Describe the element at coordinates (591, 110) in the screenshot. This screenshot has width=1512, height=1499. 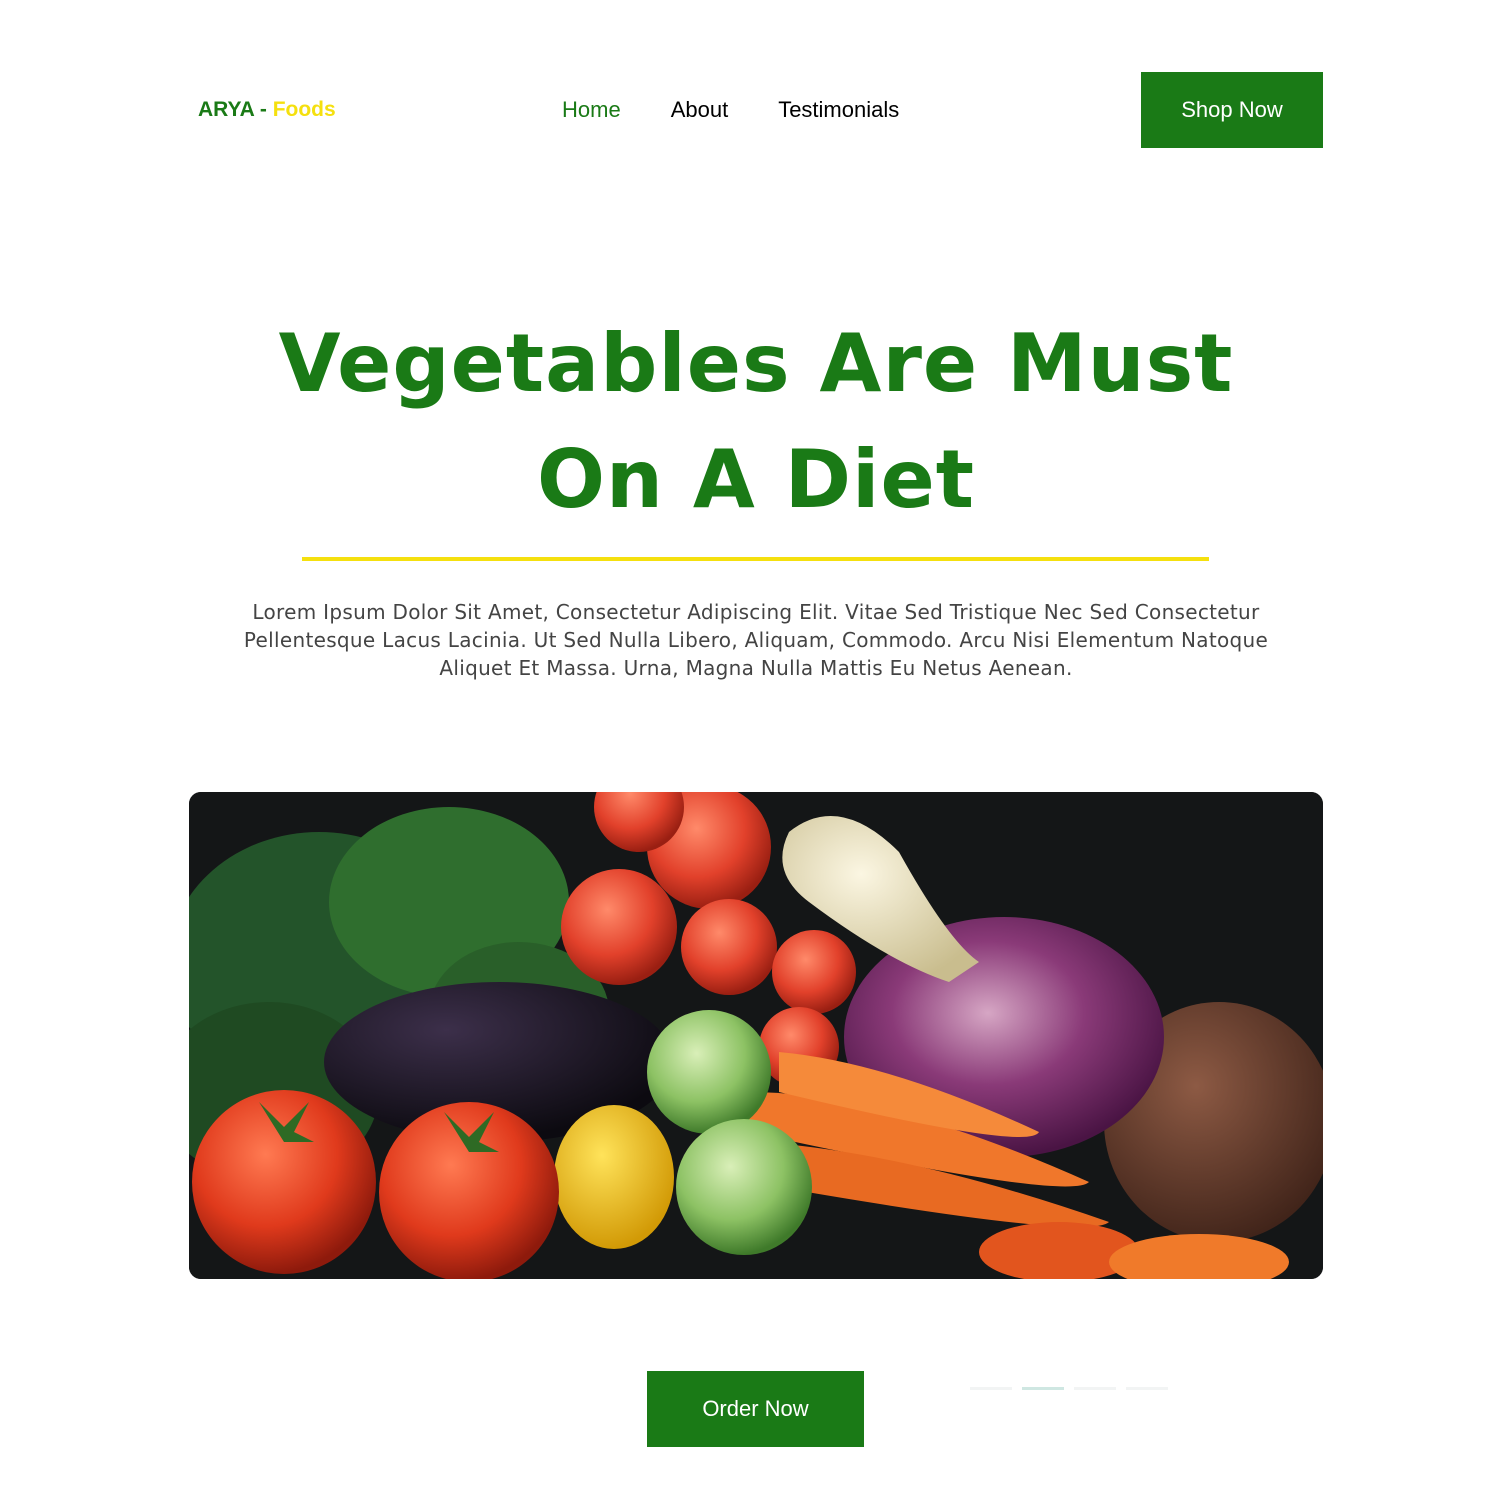
I see `nav-item-home: Home` at that location.